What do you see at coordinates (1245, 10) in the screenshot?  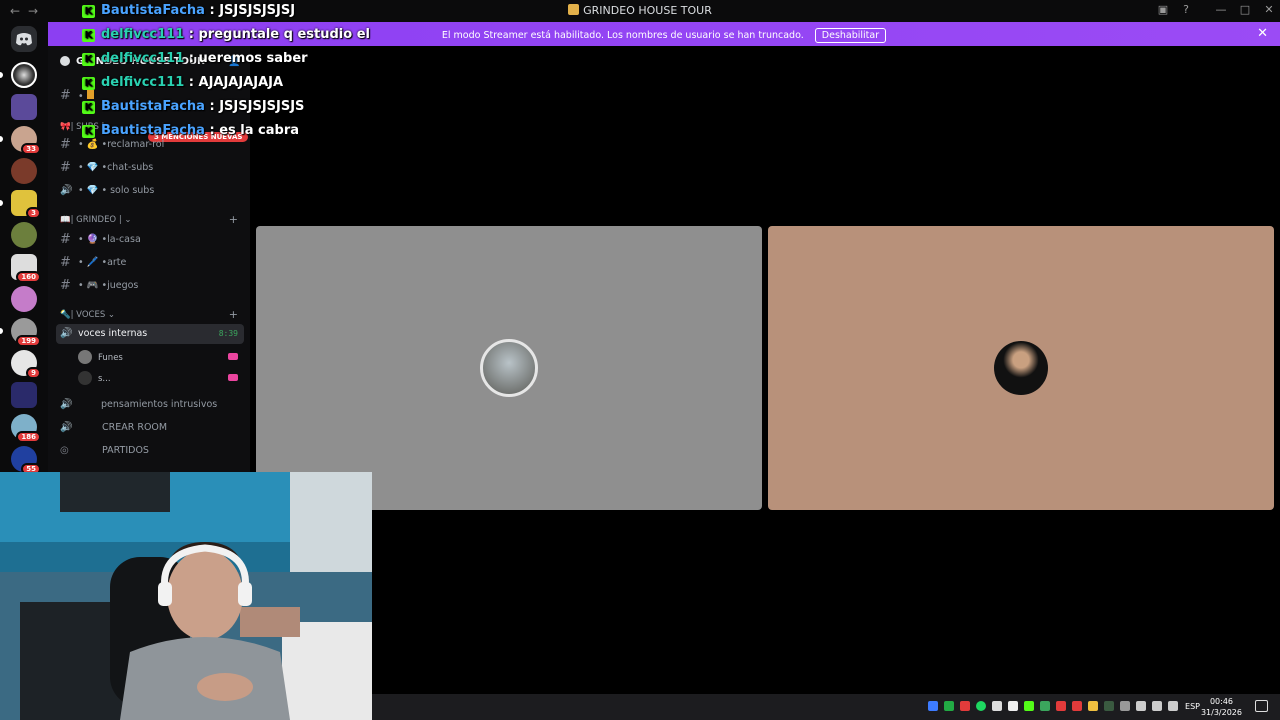 I see `maximize-icon: □` at bounding box center [1245, 10].